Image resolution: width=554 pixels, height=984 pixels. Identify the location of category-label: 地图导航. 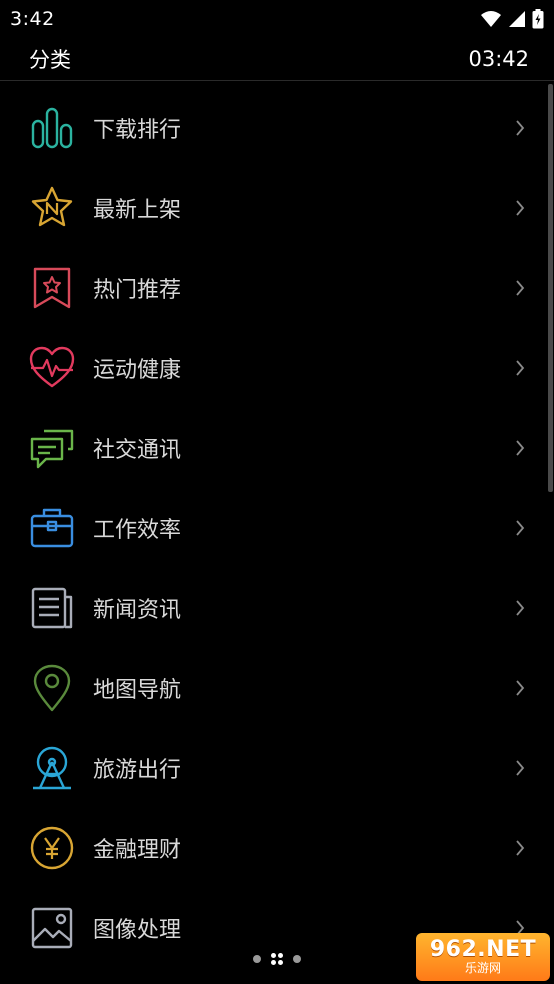
(137, 690).